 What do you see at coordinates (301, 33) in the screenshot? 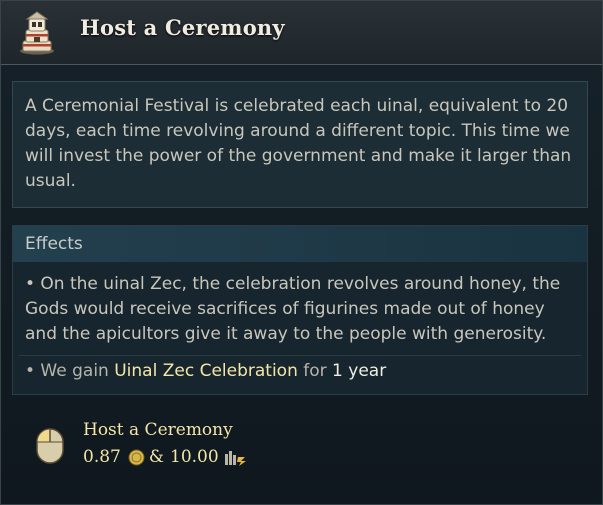
I see `tooltip-header: Host a Ceremony` at bounding box center [301, 33].